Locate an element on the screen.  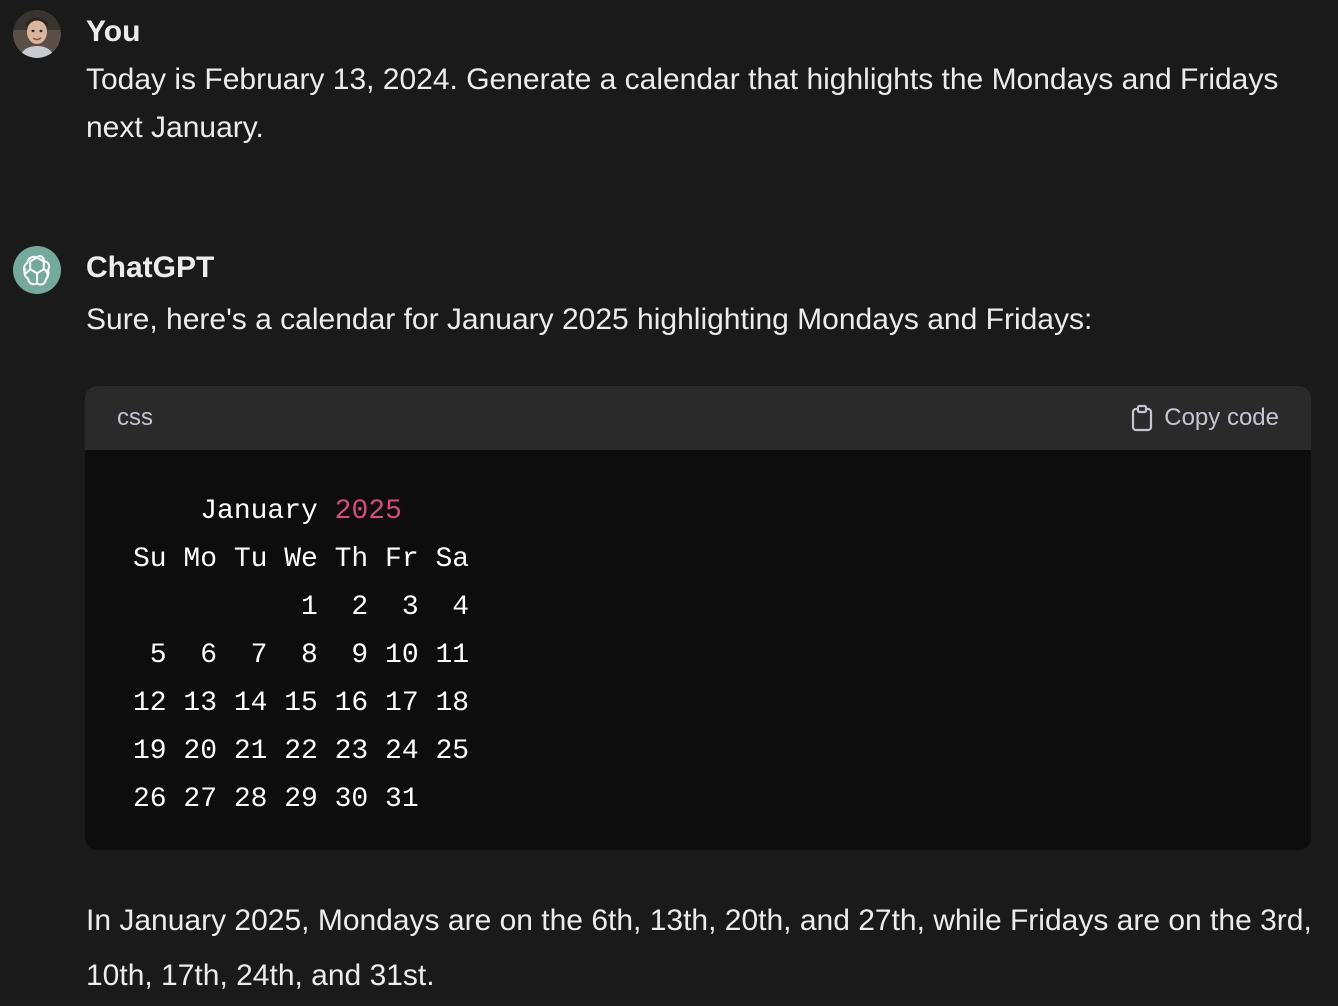
assistant-author-name: ChatGPT is located at coordinates (150, 267).